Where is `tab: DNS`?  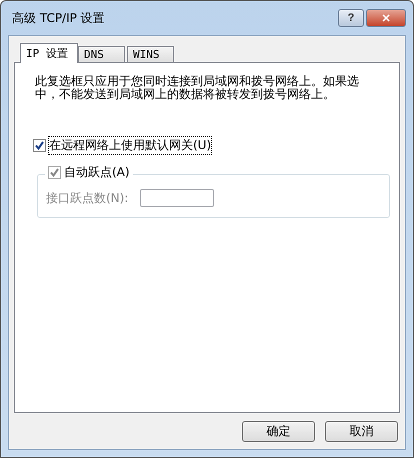 tab: DNS is located at coordinates (101, 54).